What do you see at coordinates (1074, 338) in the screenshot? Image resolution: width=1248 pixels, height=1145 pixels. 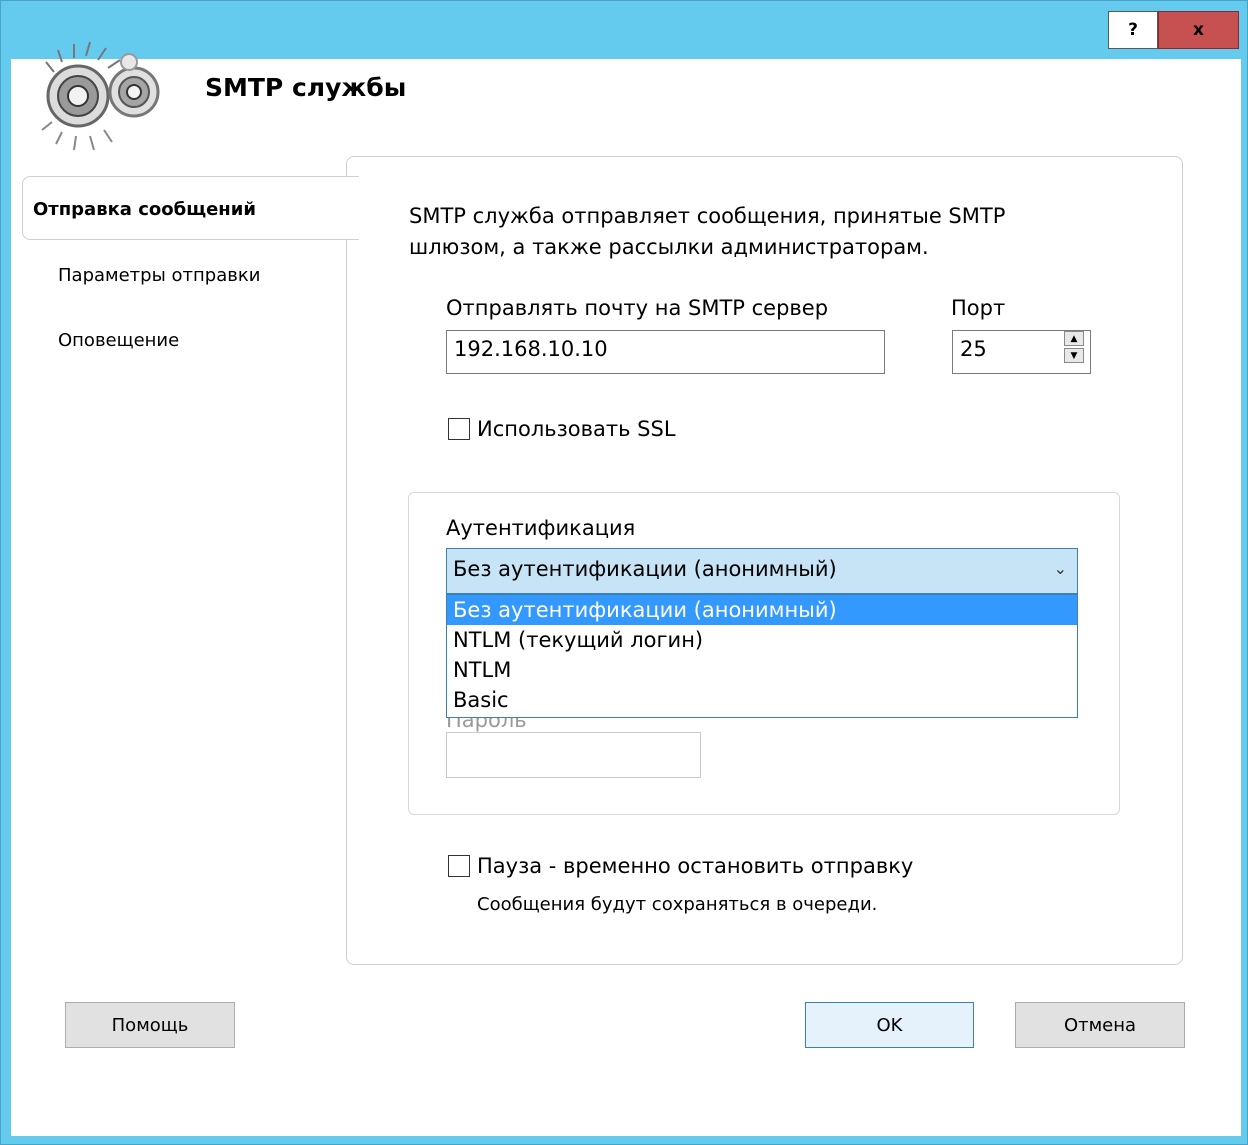 I see `spin-up-icon: ▲` at bounding box center [1074, 338].